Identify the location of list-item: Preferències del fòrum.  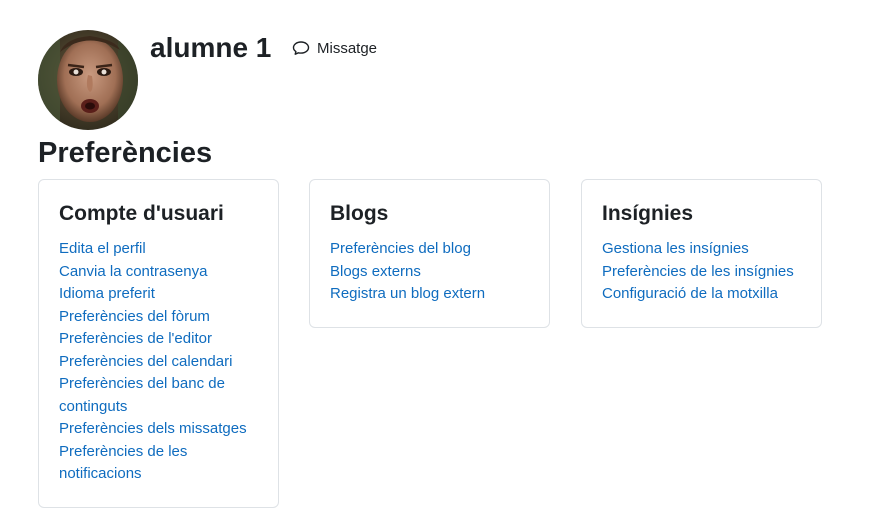
(158, 317).